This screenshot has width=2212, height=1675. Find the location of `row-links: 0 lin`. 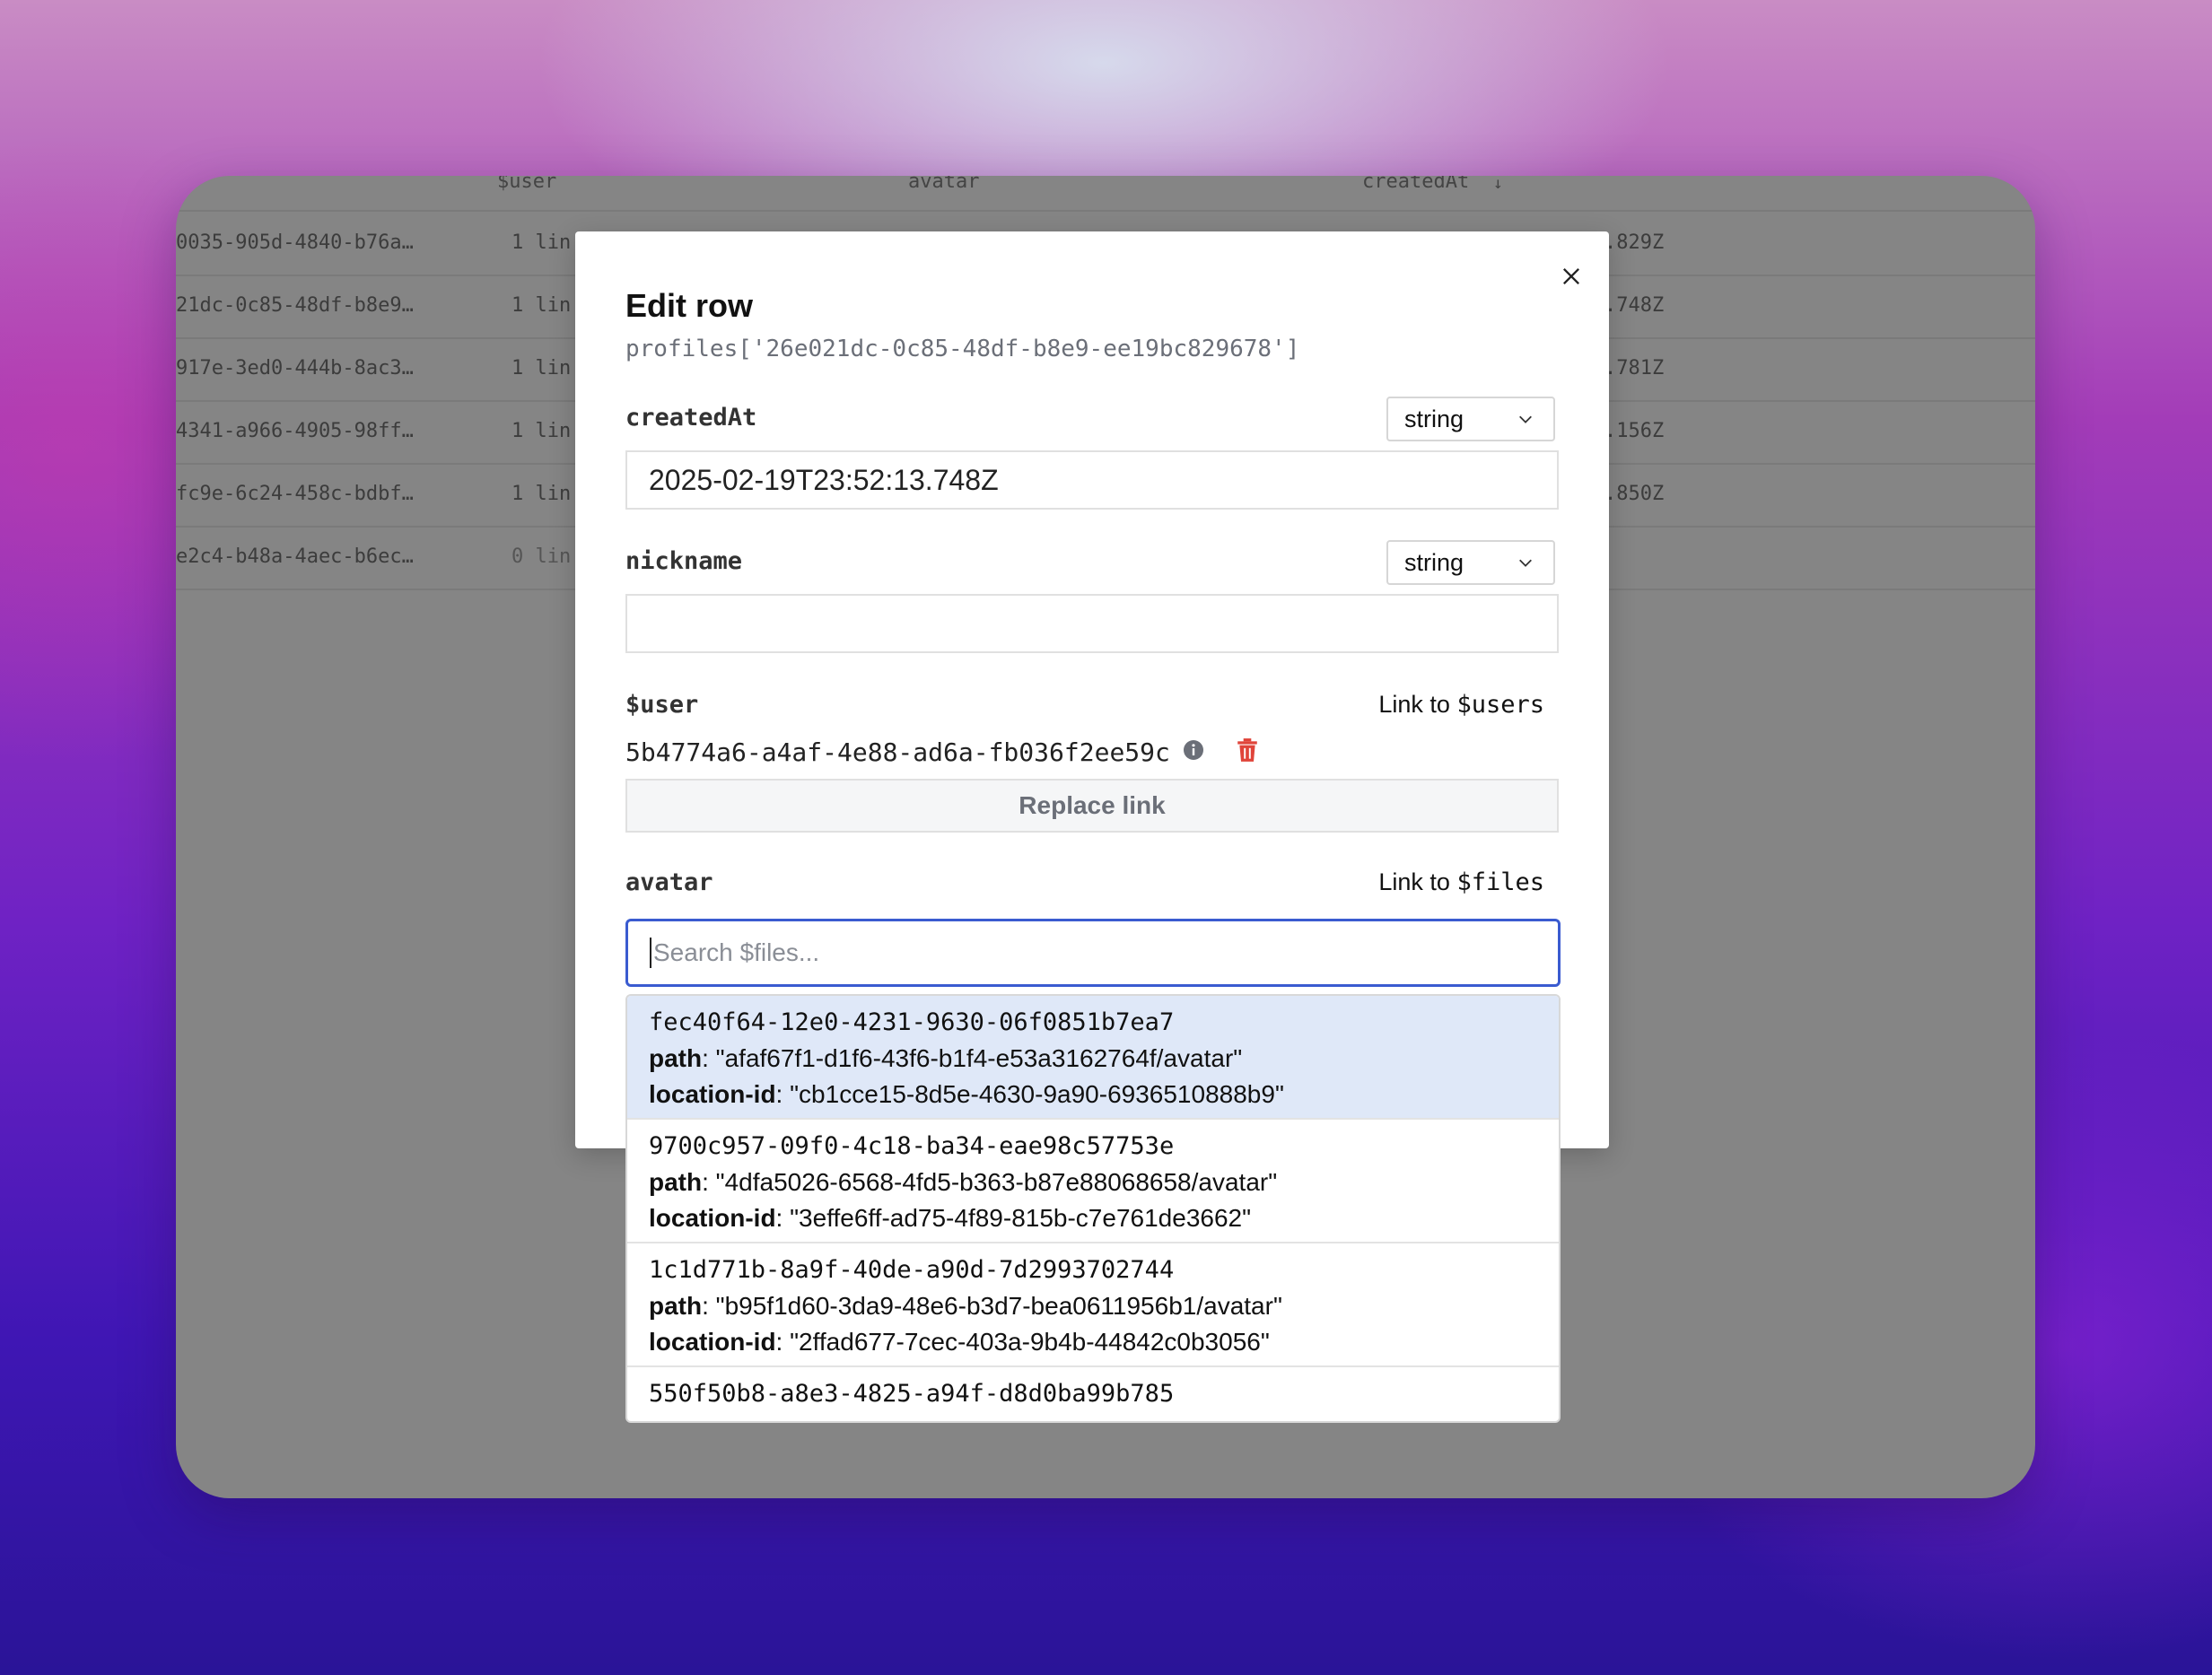

row-links: 0 lin is located at coordinates (541, 556).